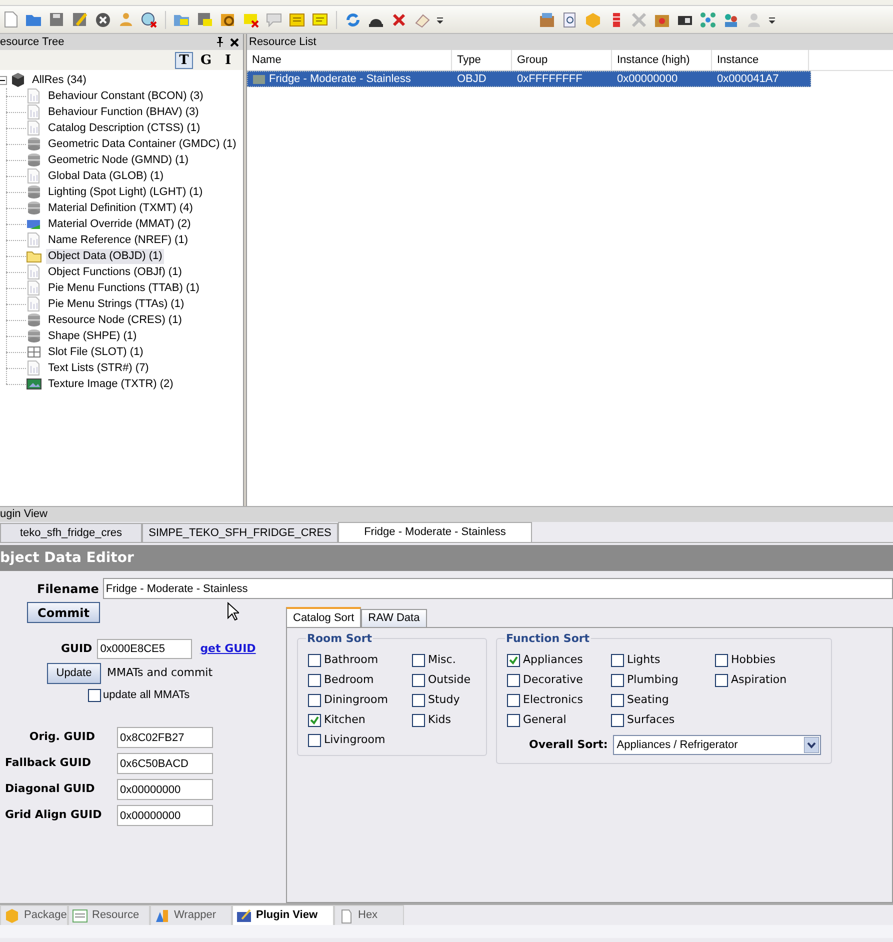 This screenshot has width=893, height=942. Describe the element at coordinates (119, 224) in the screenshot. I see `tree-item: Material Override (MMAT) (2)` at that location.